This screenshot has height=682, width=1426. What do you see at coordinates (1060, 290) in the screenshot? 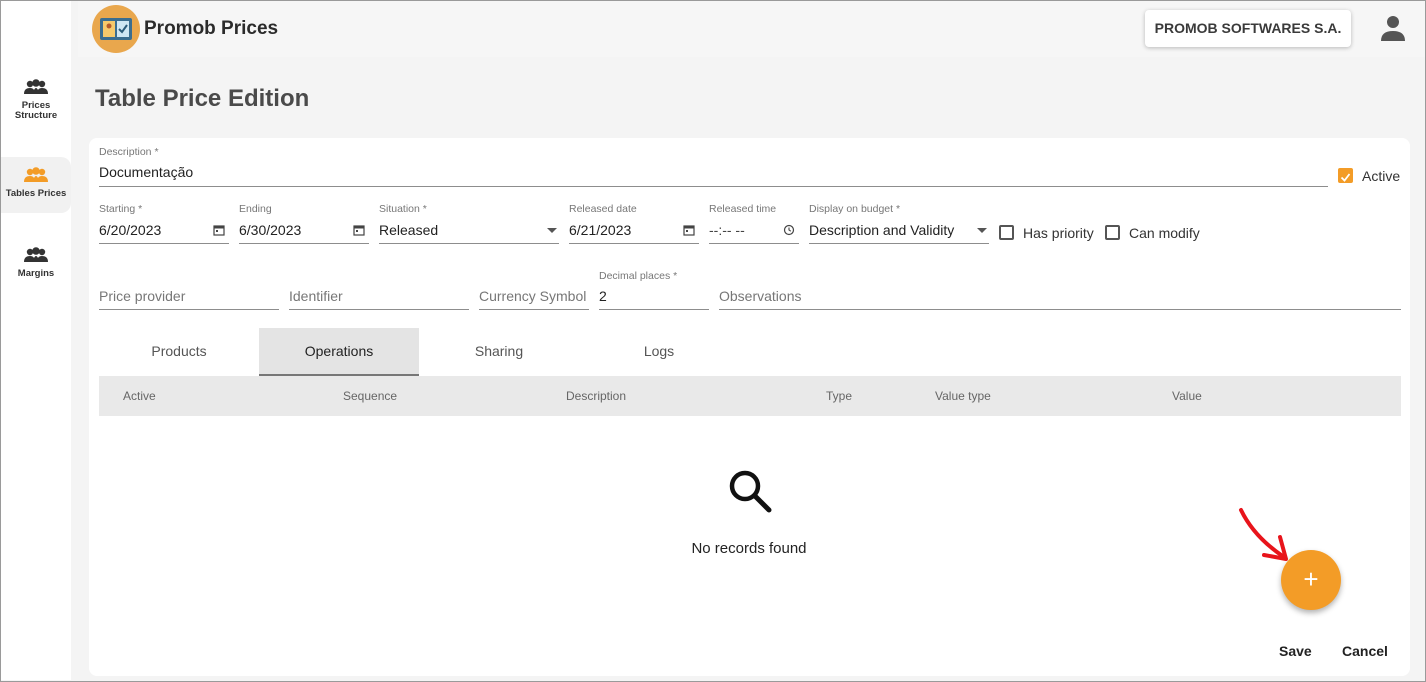
I see `observations-field: Observations` at bounding box center [1060, 290].